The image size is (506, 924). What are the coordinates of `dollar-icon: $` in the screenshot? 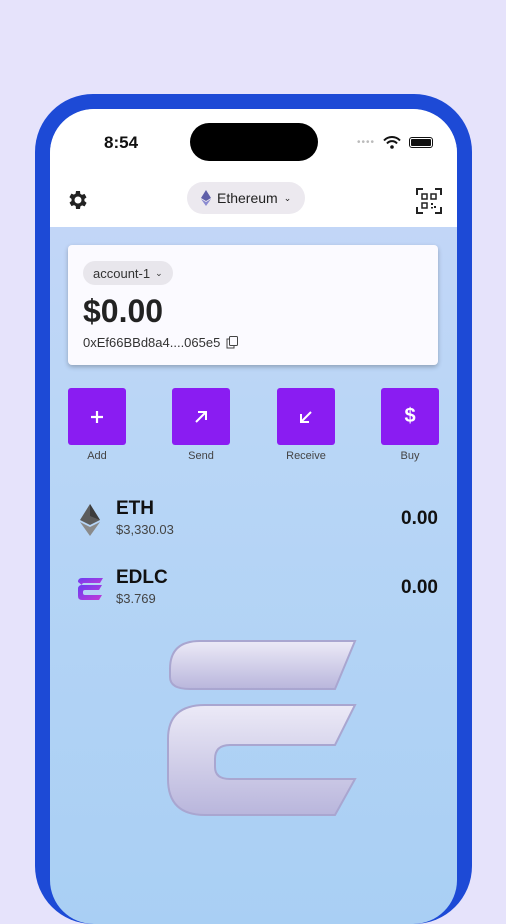 It's located at (410, 416).